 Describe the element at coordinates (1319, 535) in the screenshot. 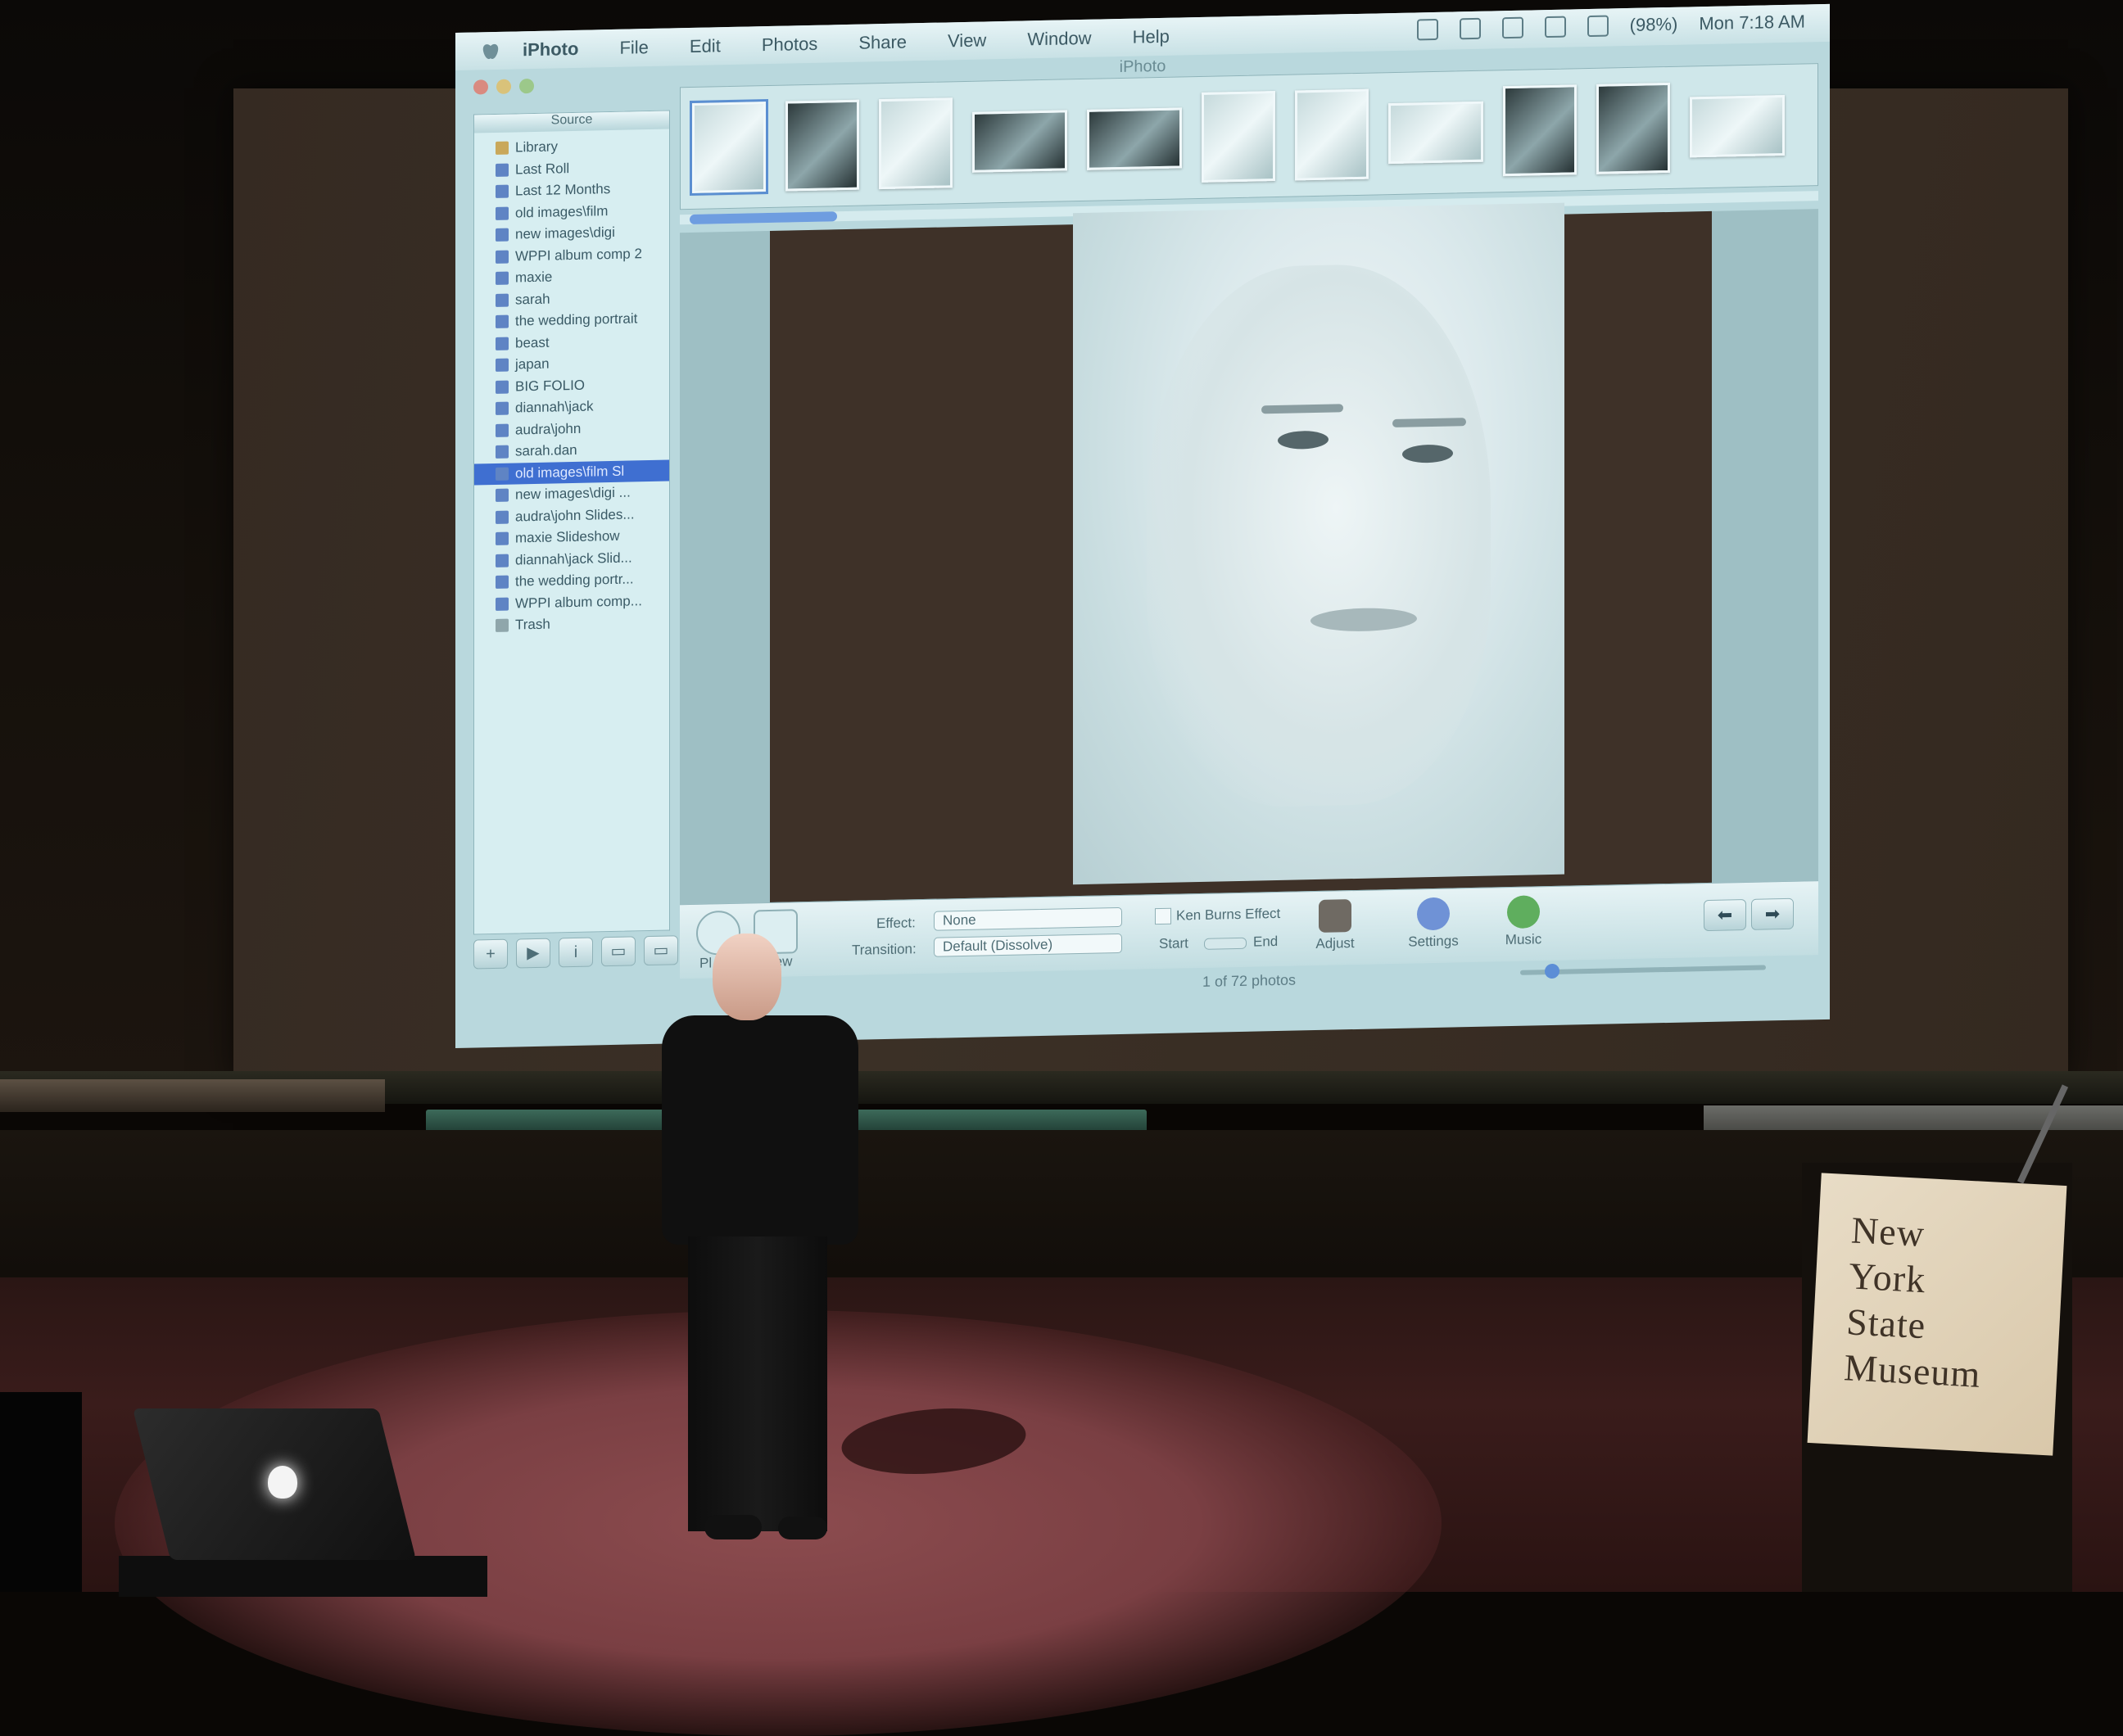

I see `portrait-face` at that location.